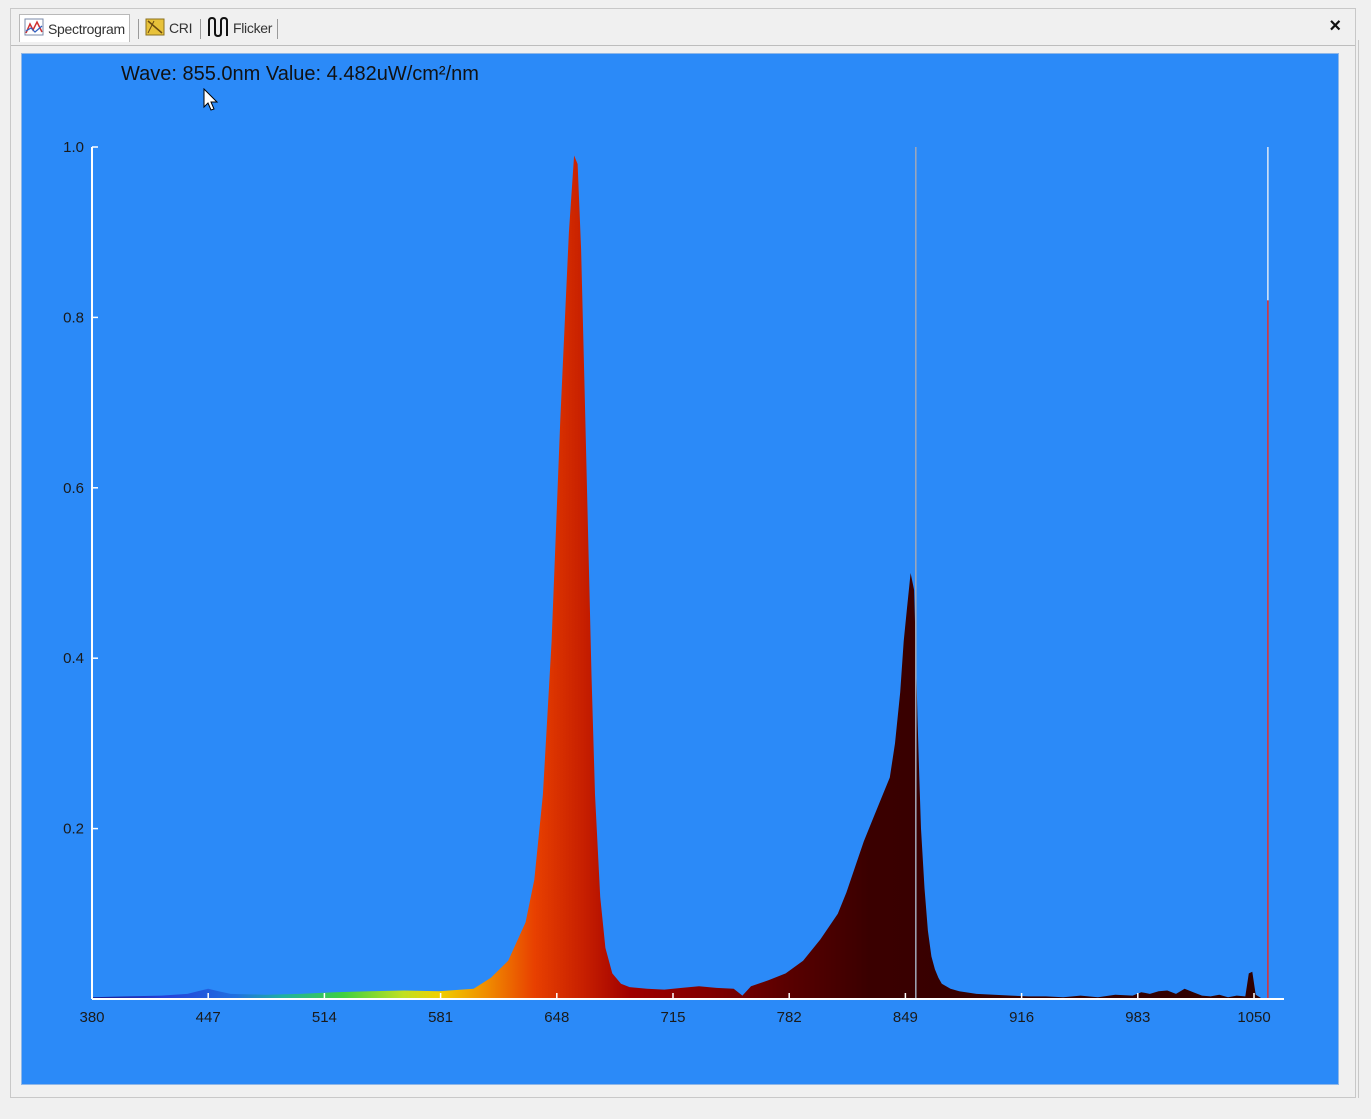 This screenshot has height=1119, width=1371. I want to click on cri-icon, so click(155, 28).